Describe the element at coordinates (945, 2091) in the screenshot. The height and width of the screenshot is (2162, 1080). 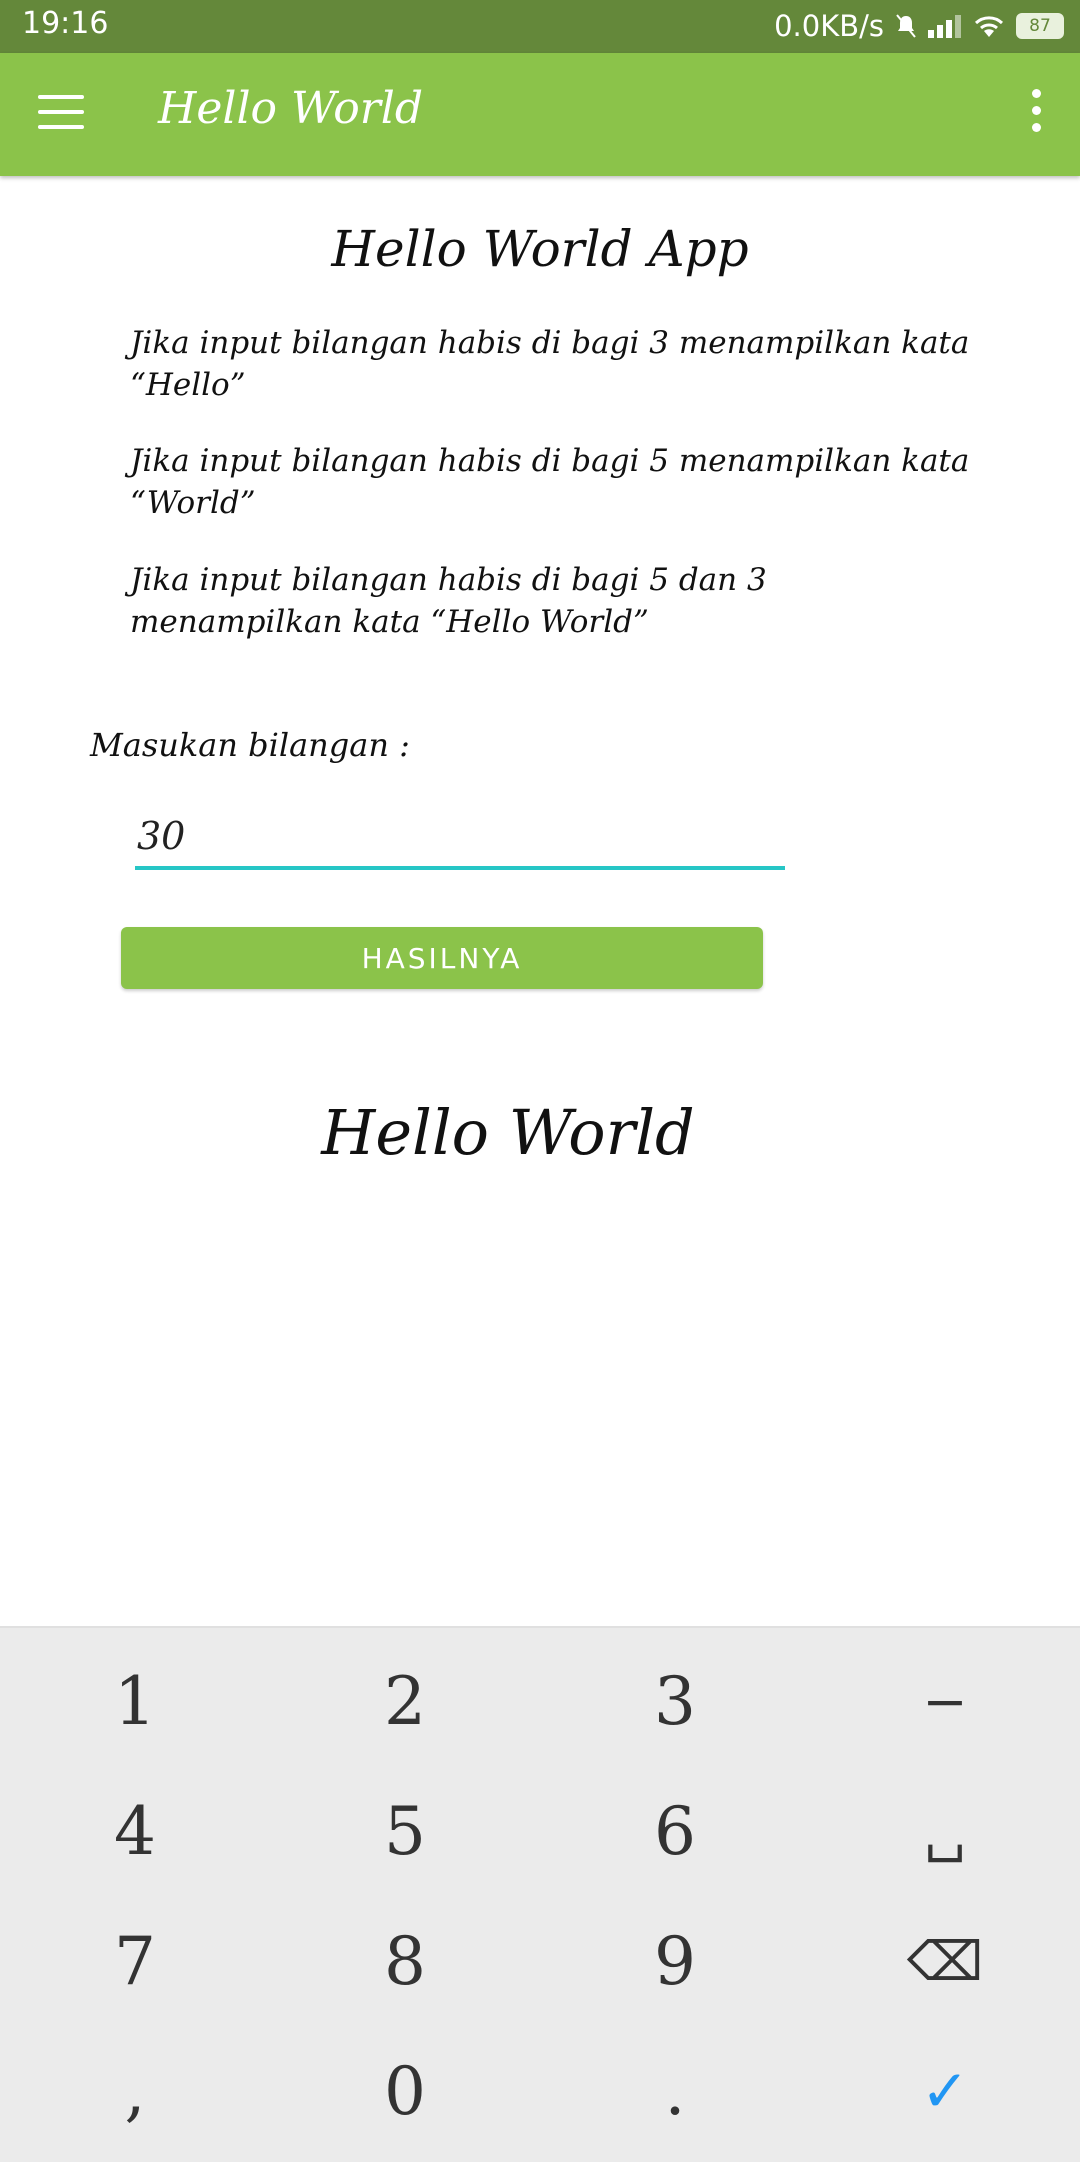
I see `done-check-key: ✓` at that location.